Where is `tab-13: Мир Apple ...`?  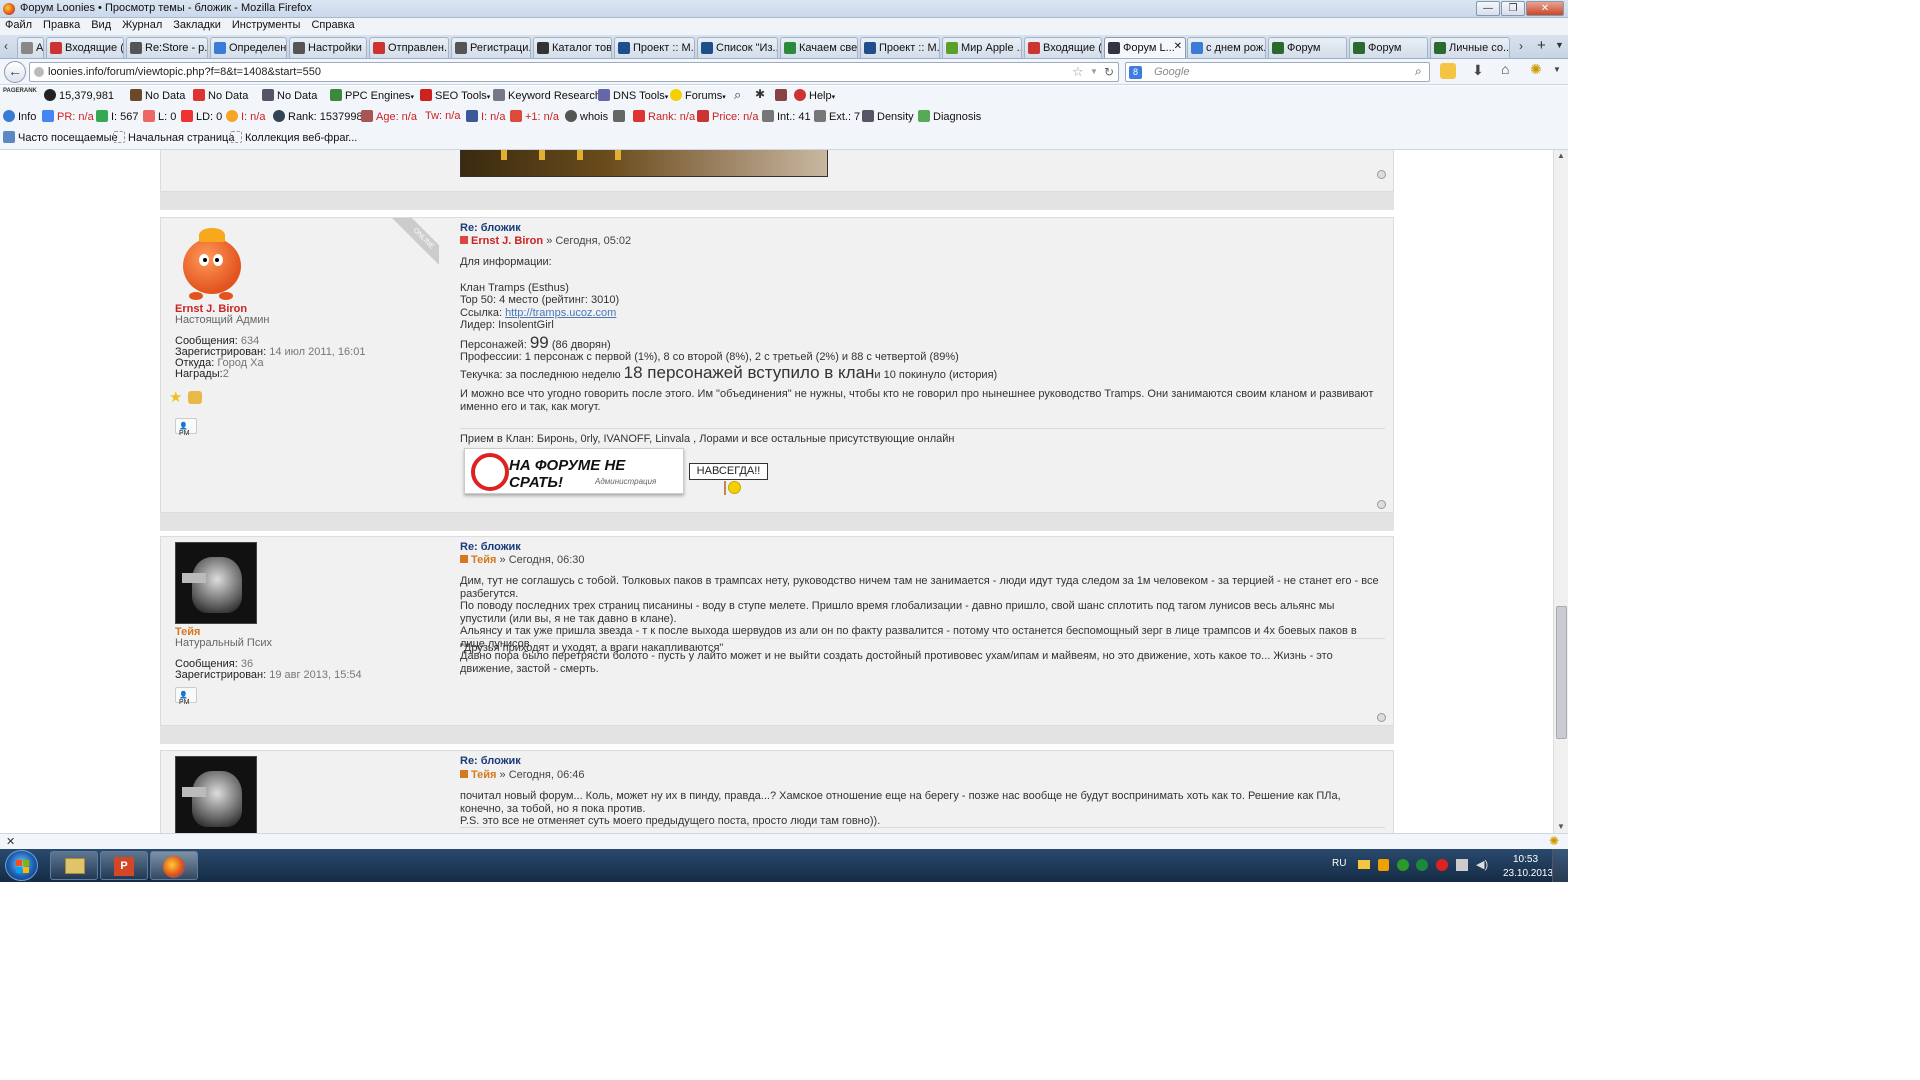
tab-13: Мир Apple ... is located at coordinates (982, 47).